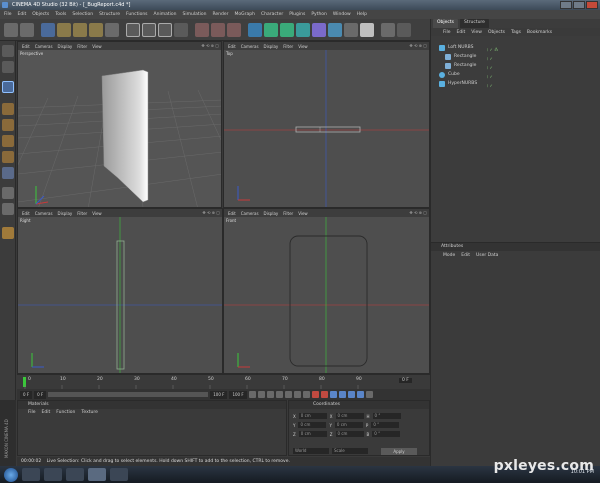  I want to click on menu-character: Character, so click(272, 14).